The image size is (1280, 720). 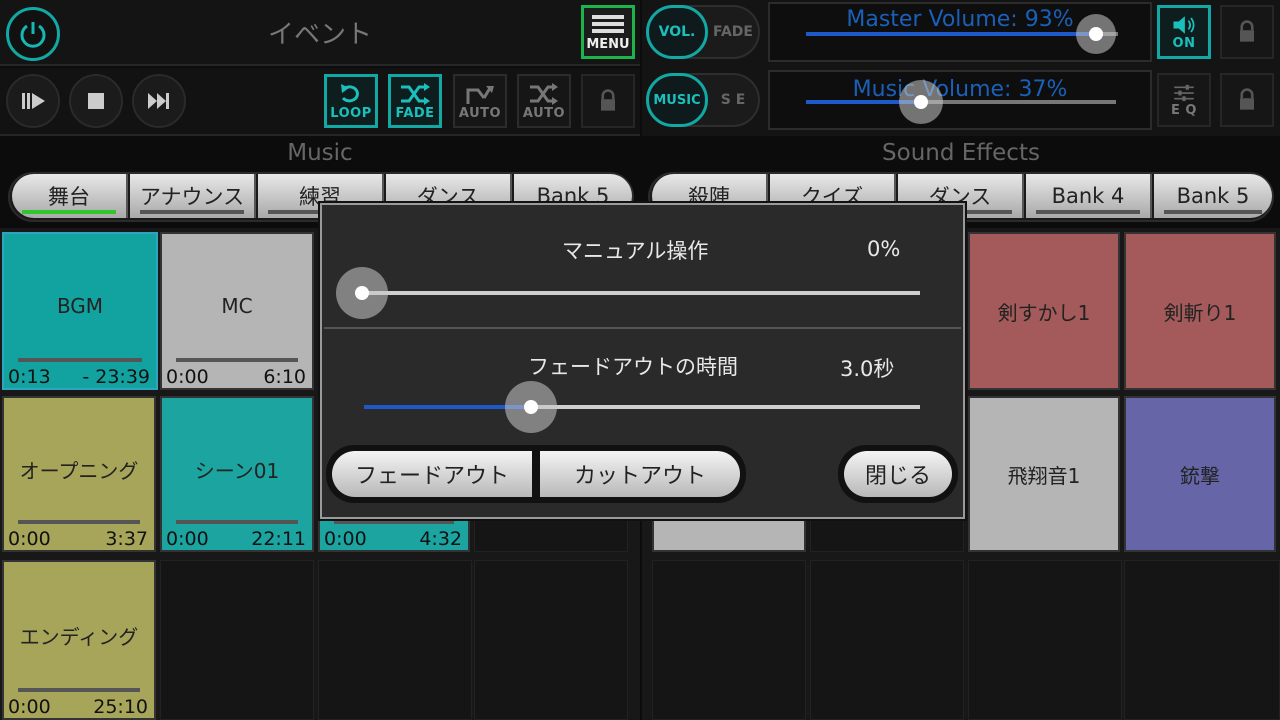 What do you see at coordinates (544, 113) in the screenshot?
I see `auto-label-2: AUTO` at bounding box center [544, 113].